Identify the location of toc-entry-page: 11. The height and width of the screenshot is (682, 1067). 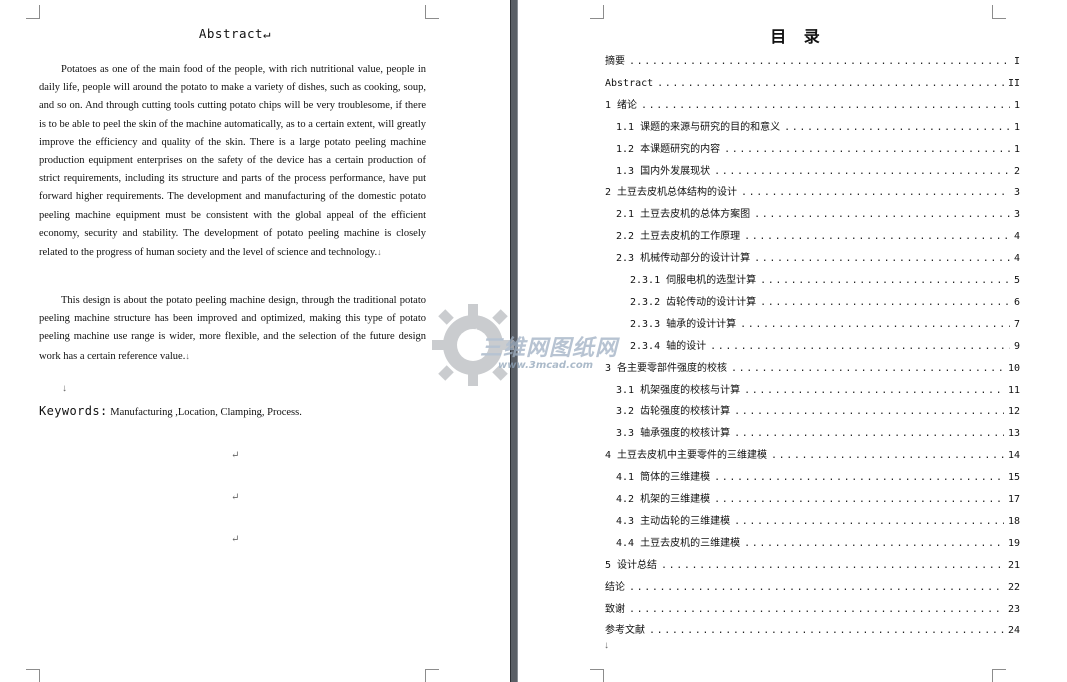
(1013, 390).